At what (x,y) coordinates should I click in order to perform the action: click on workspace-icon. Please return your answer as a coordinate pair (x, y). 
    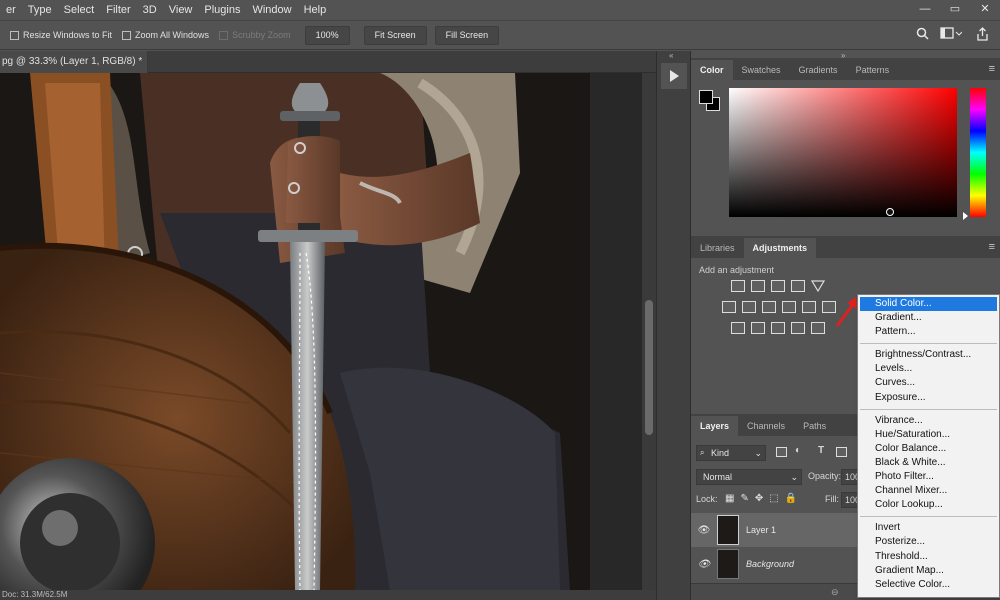
    Looking at the image, I should click on (951, 35).